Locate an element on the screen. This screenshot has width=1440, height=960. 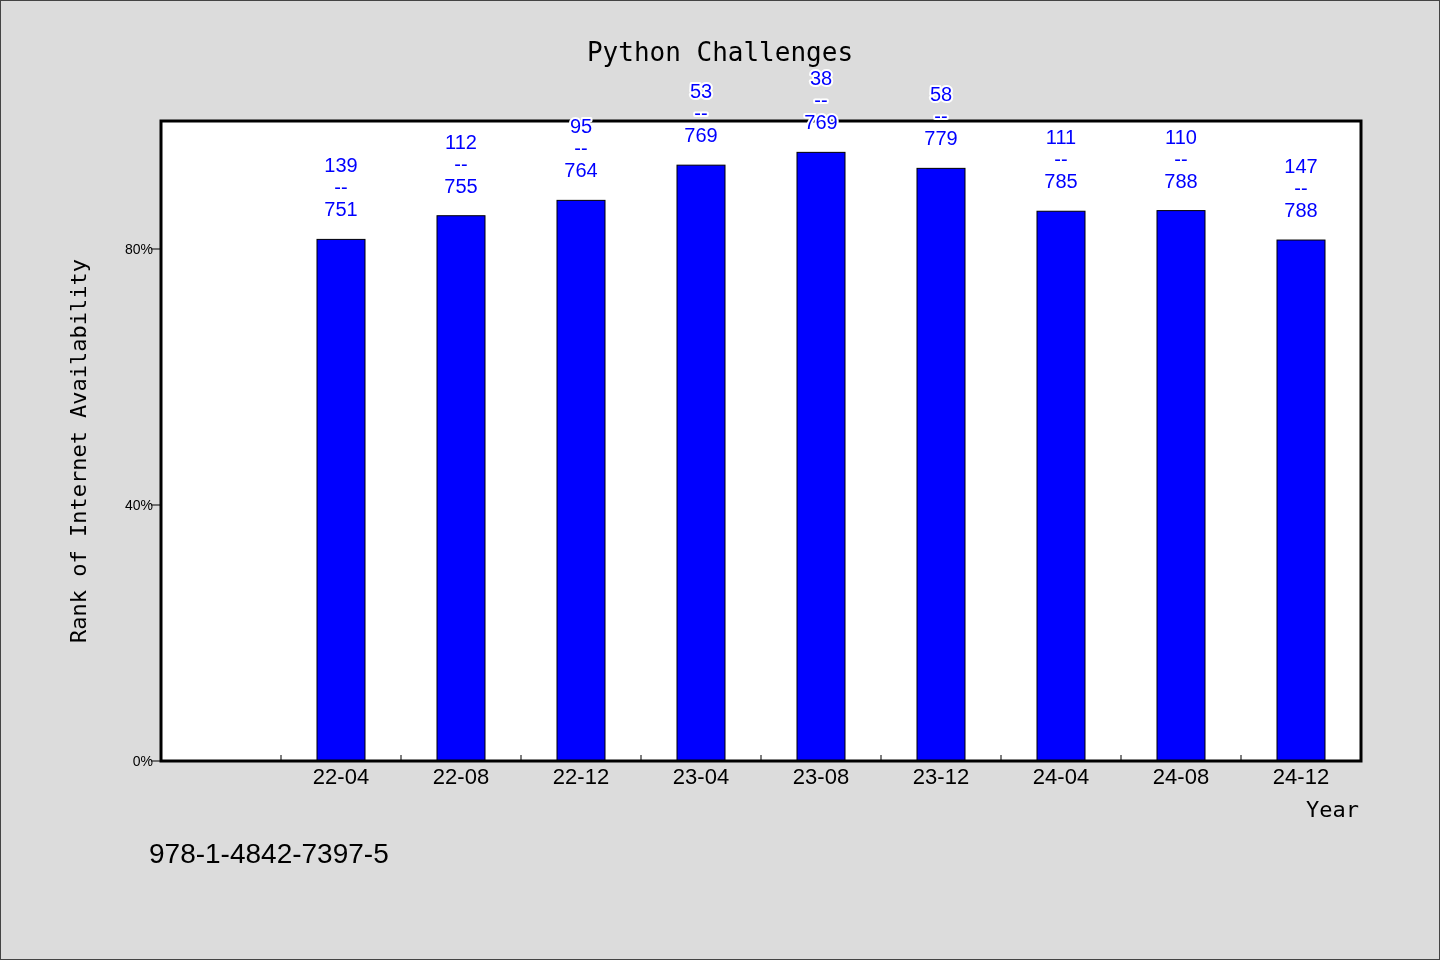
x-tick-label: 24-04 is located at coordinates (1061, 776).